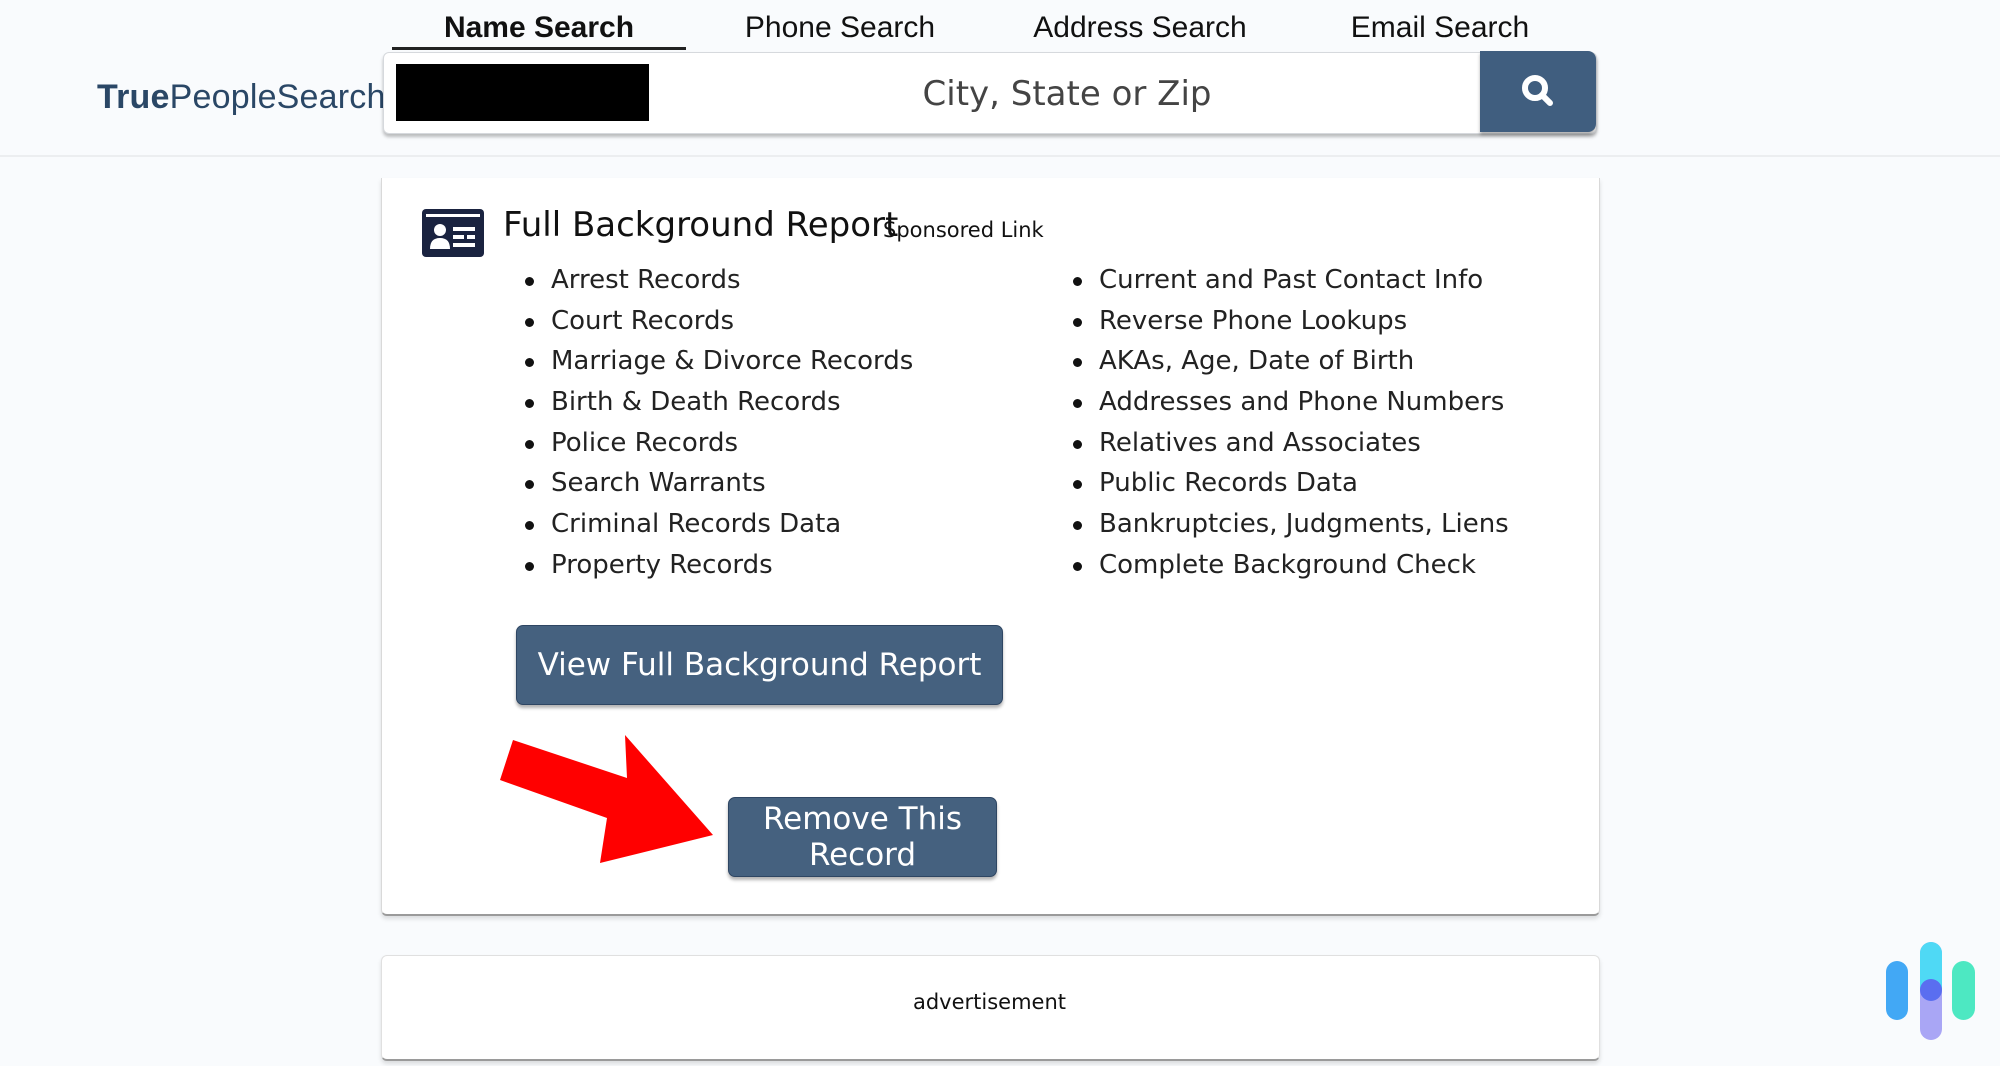 The image size is (2000, 1066). Describe the element at coordinates (862, 837) in the screenshot. I see `remove-record-button: Remove This Record` at that location.